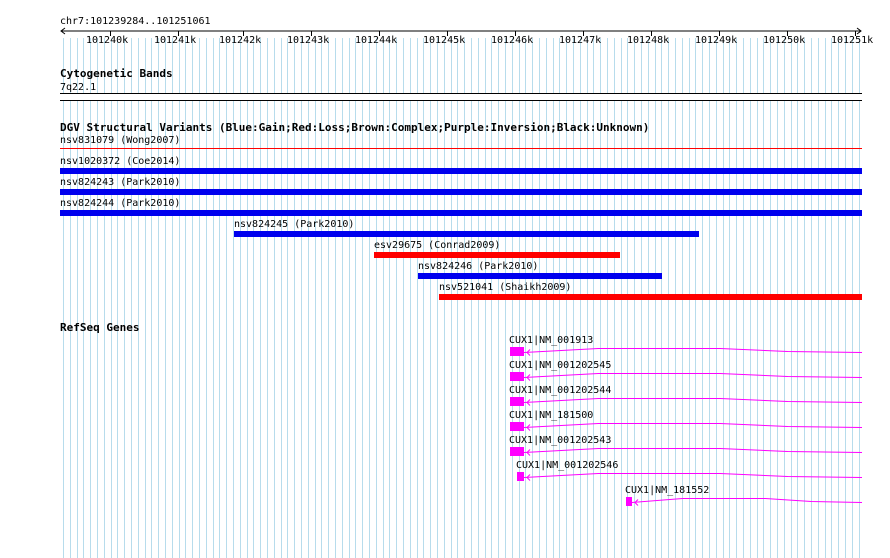 The width and height of the screenshot is (890, 558). I want to click on dgv-variant-label: nsv824244 (Park2010), so click(120, 203).